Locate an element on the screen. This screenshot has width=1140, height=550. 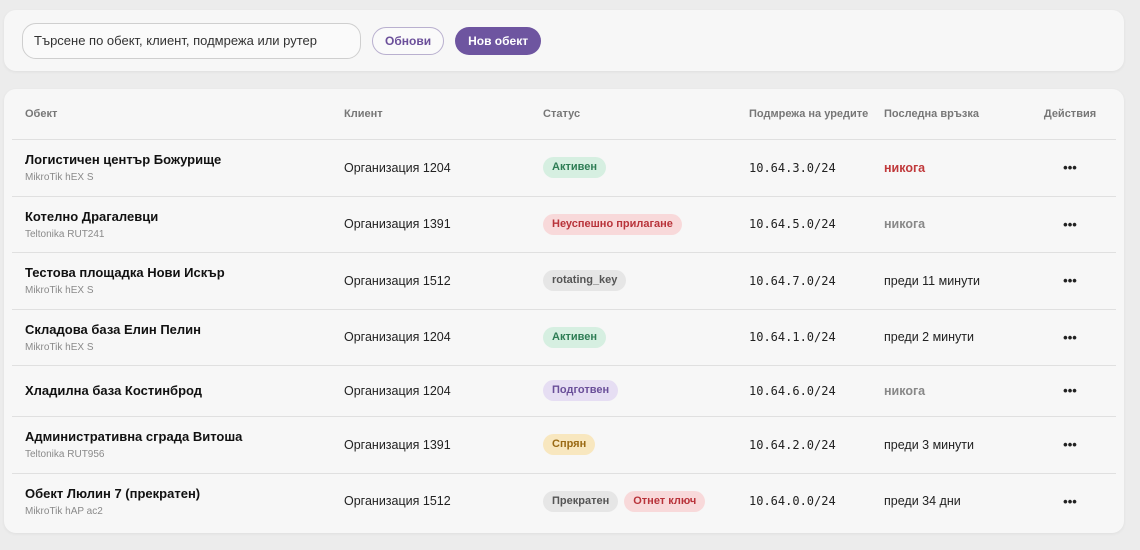
device-subnet: 10.64.3.0/24 is located at coordinates (792, 167).